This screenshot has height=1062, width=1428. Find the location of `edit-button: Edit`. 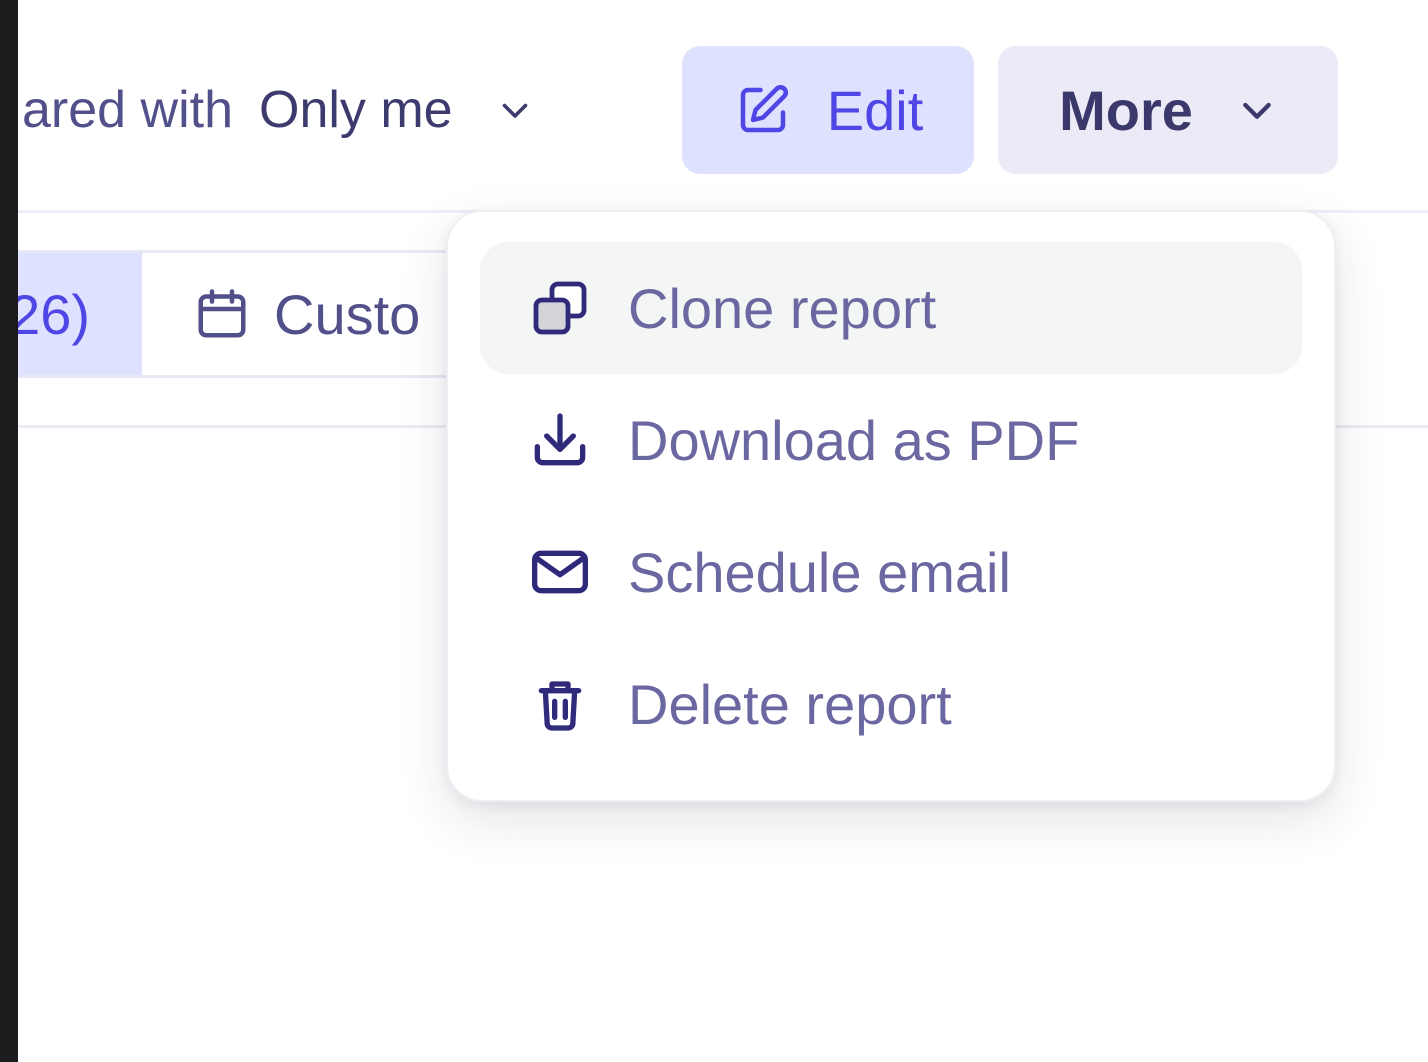

edit-button: Edit is located at coordinates (828, 110).